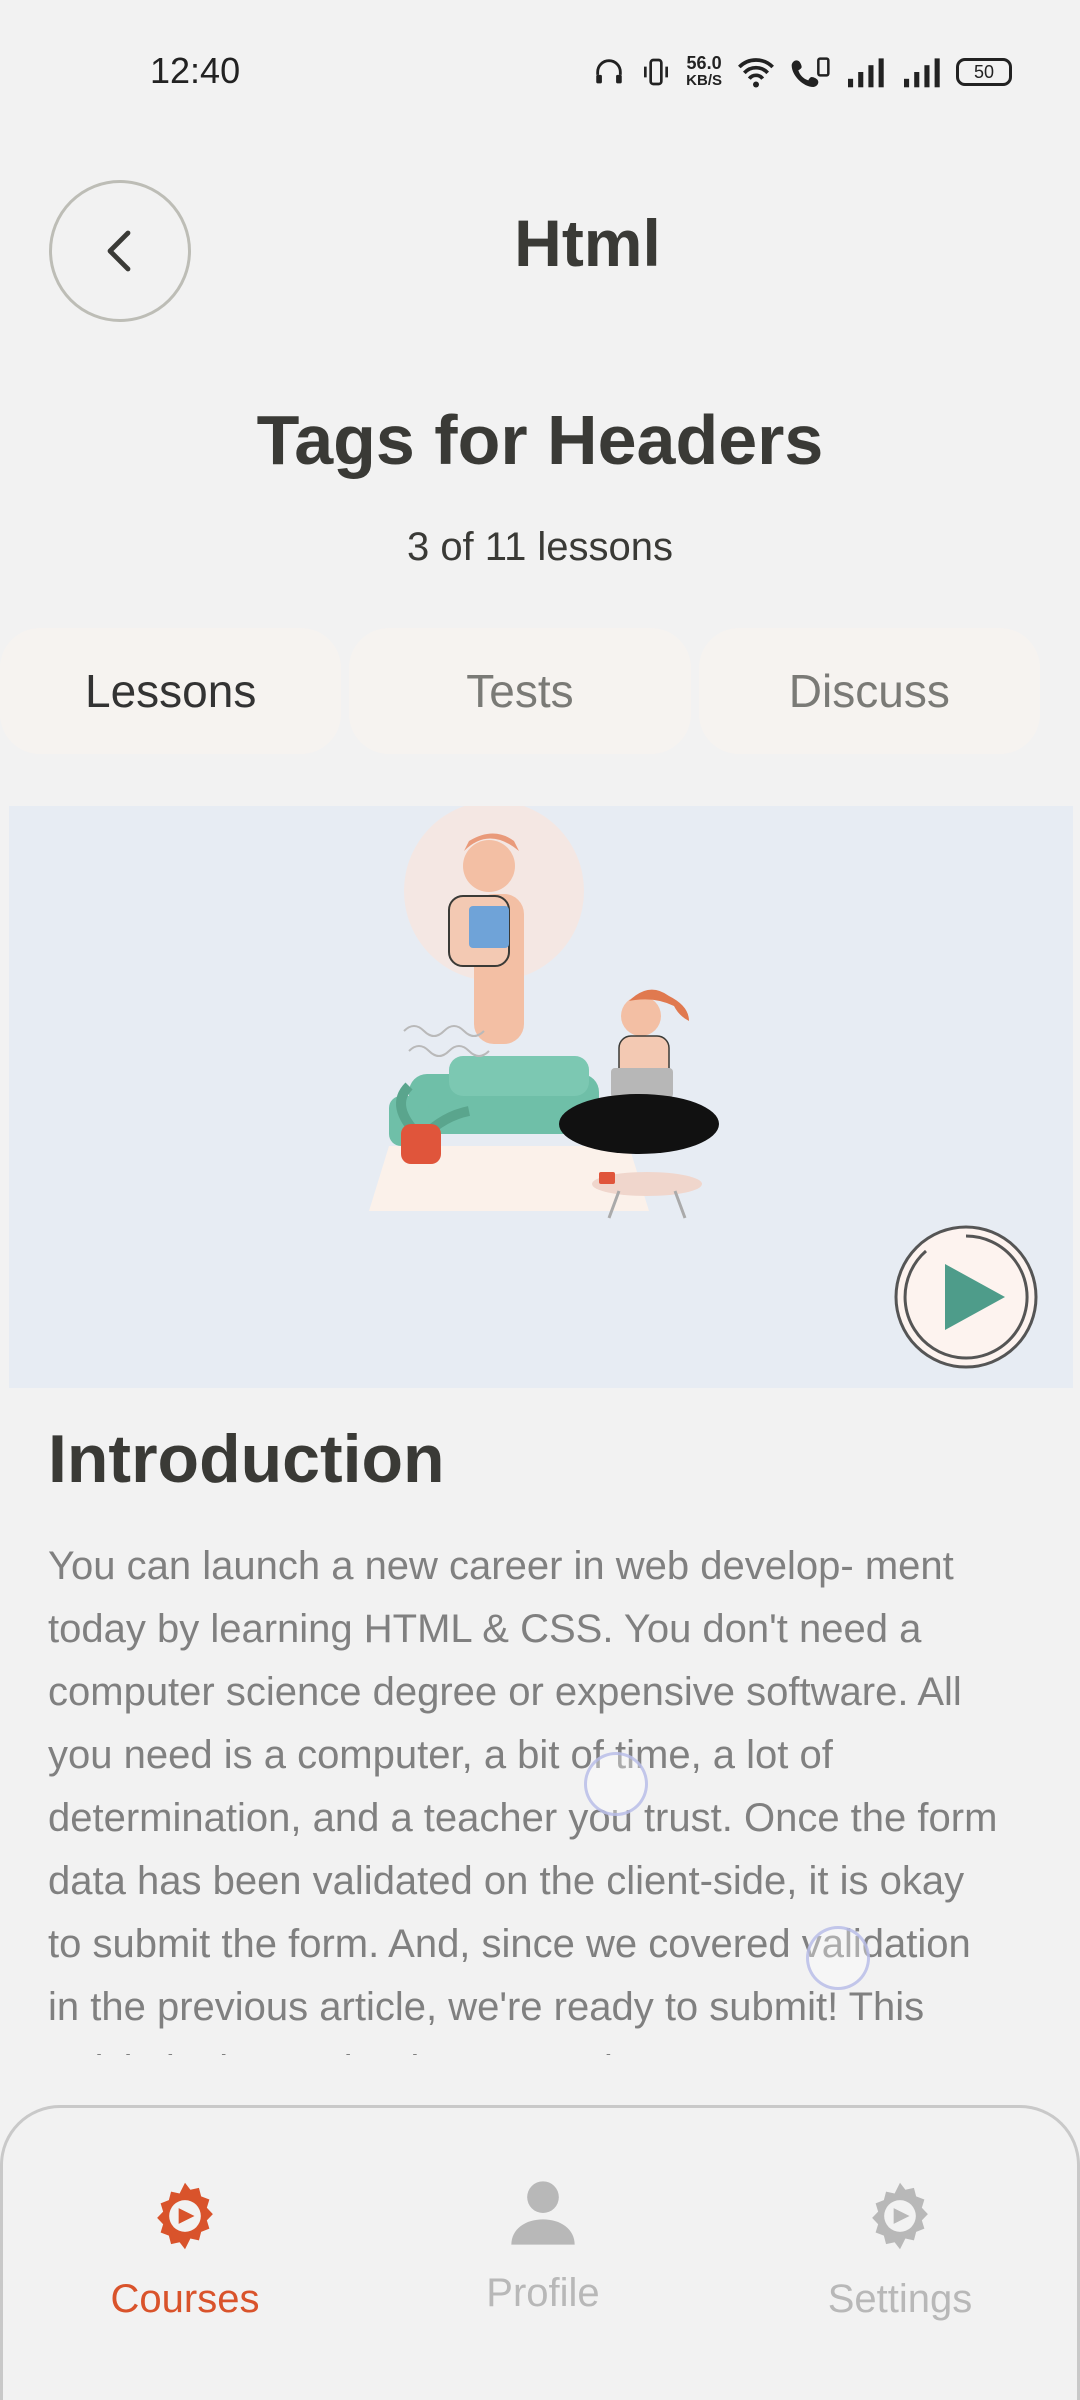 This screenshot has height=2400, width=1080. What do you see at coordinates (869, 691) in the screenshot?
I see `tab-discuss: Discuss` at bounding box center [869, 691].